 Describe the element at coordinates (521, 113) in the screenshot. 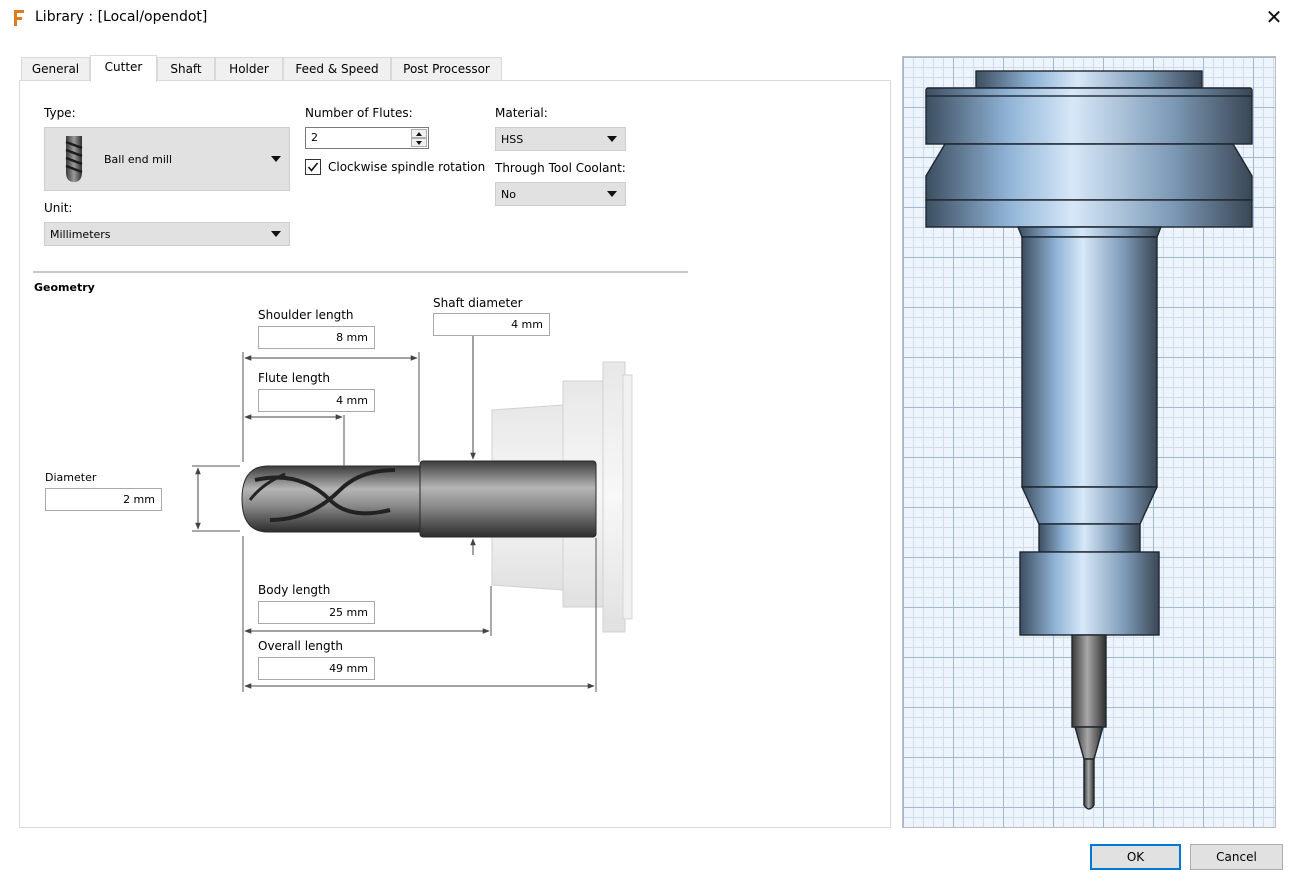

I see `material-label: Material:` at that location.